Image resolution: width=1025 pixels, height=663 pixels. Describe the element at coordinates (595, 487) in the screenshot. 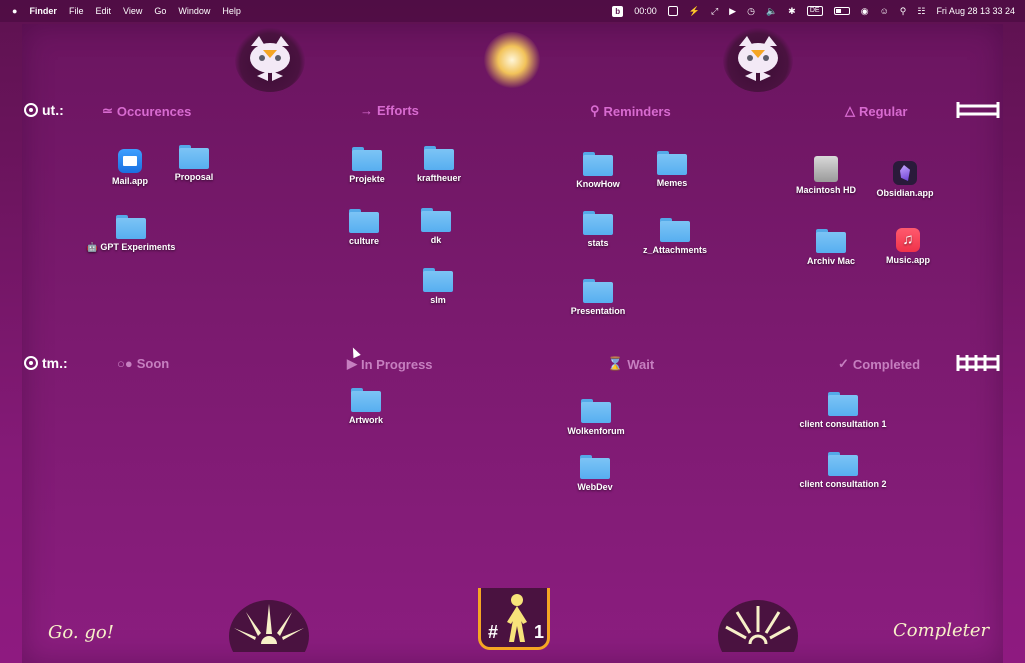

I see `desktop-item-label: WebDev` at that location.